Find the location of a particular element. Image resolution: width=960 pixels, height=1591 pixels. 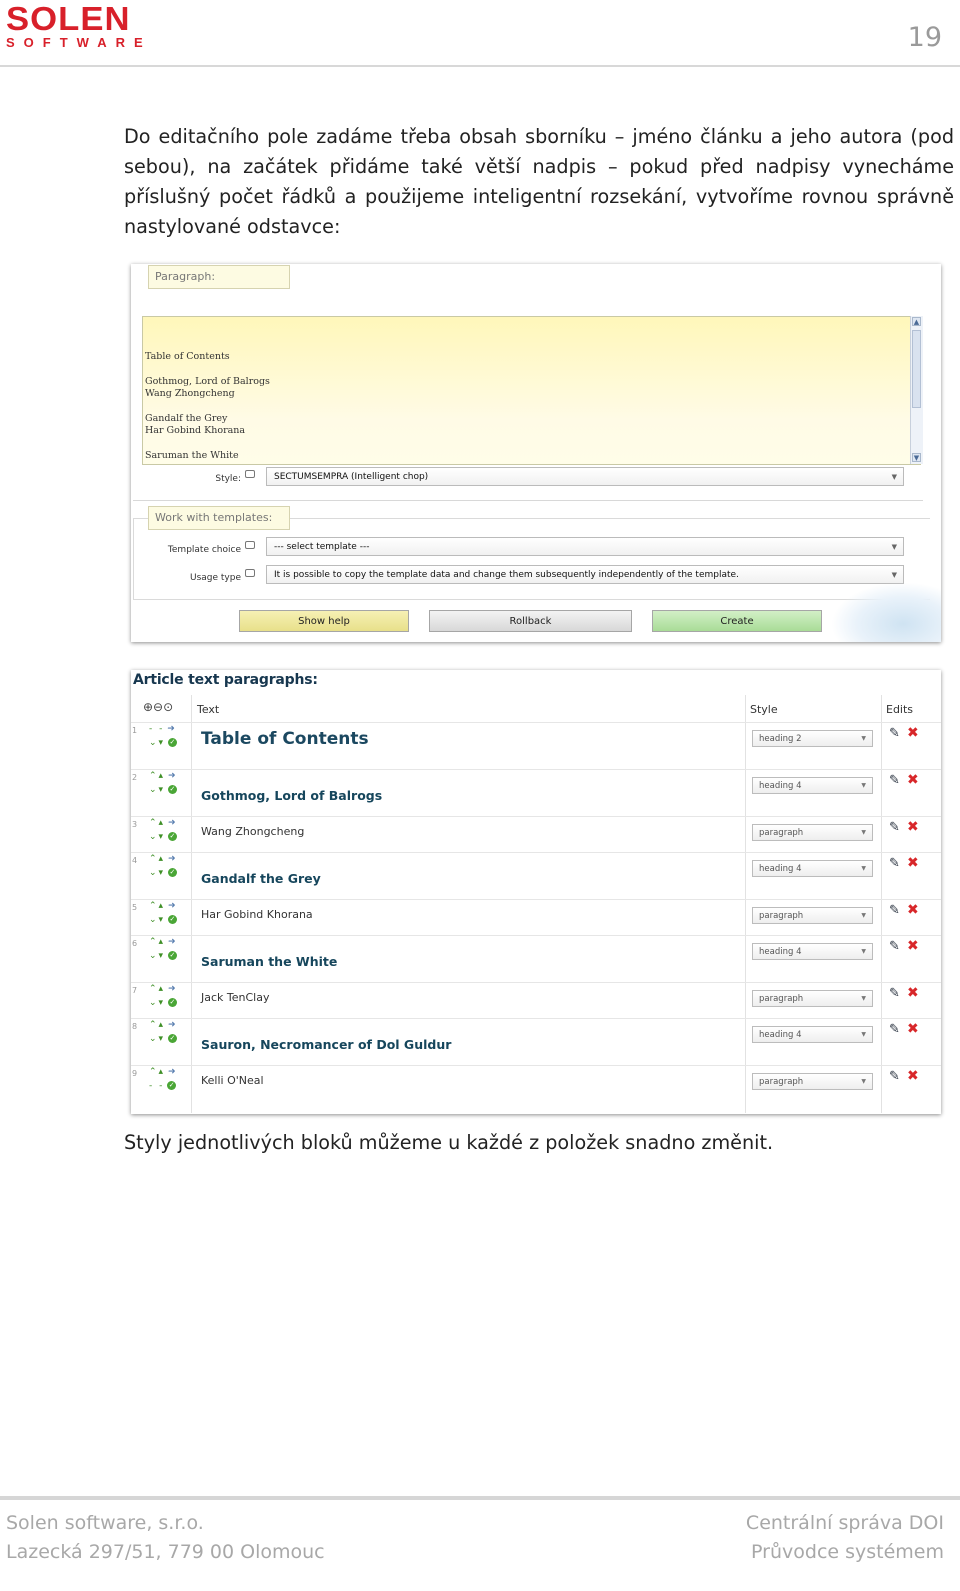

editor-line: Gothmog, Lord of Balrogs is located at coordinates (207, 381).